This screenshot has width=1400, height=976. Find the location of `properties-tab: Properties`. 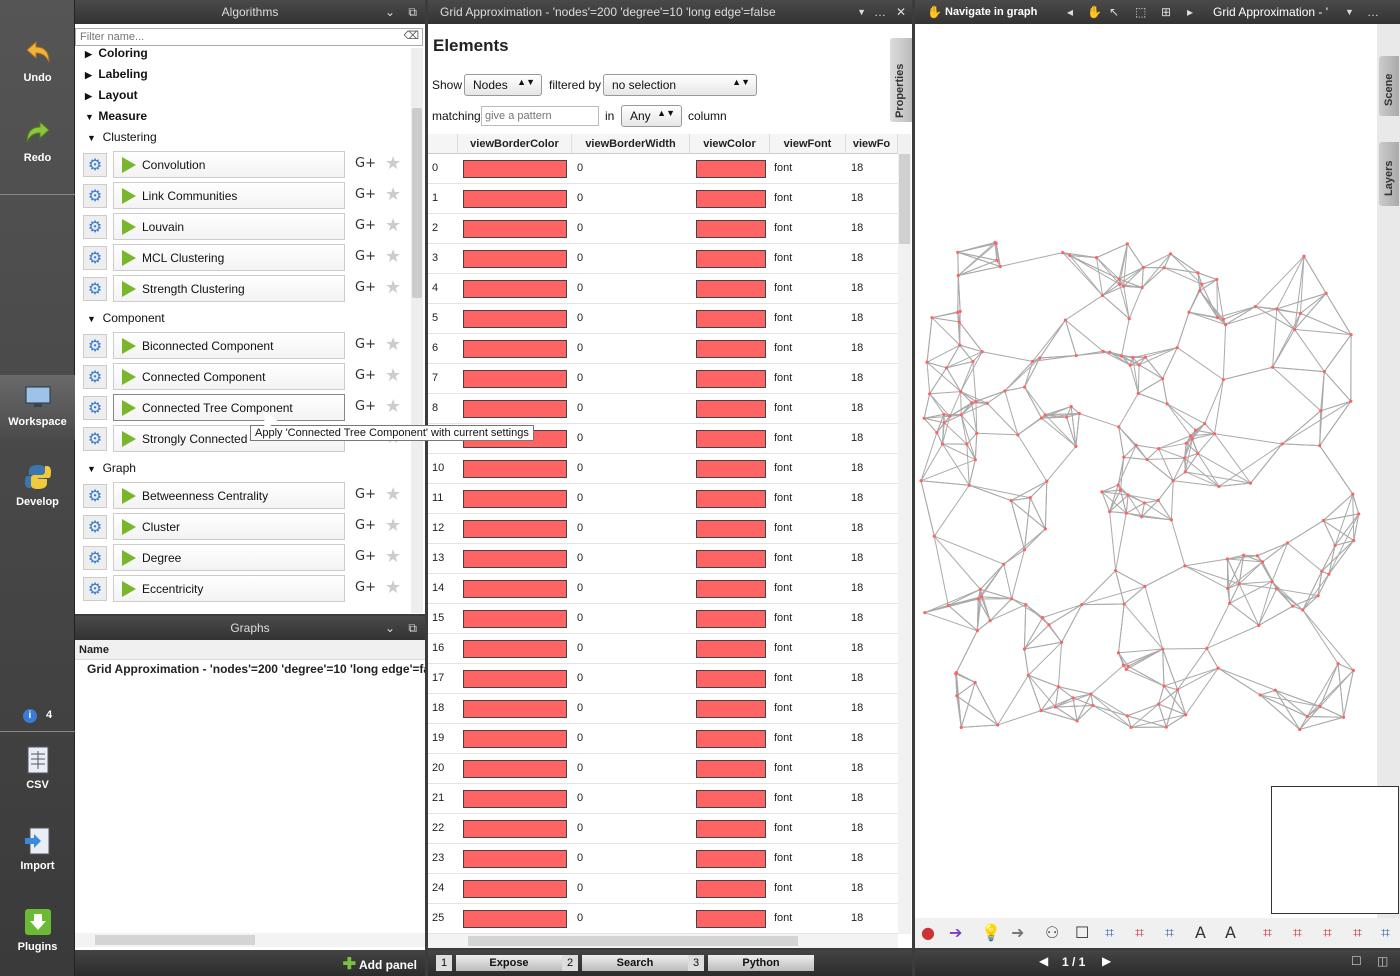

properties-tab: Properties is located at coordinates (901, 80).